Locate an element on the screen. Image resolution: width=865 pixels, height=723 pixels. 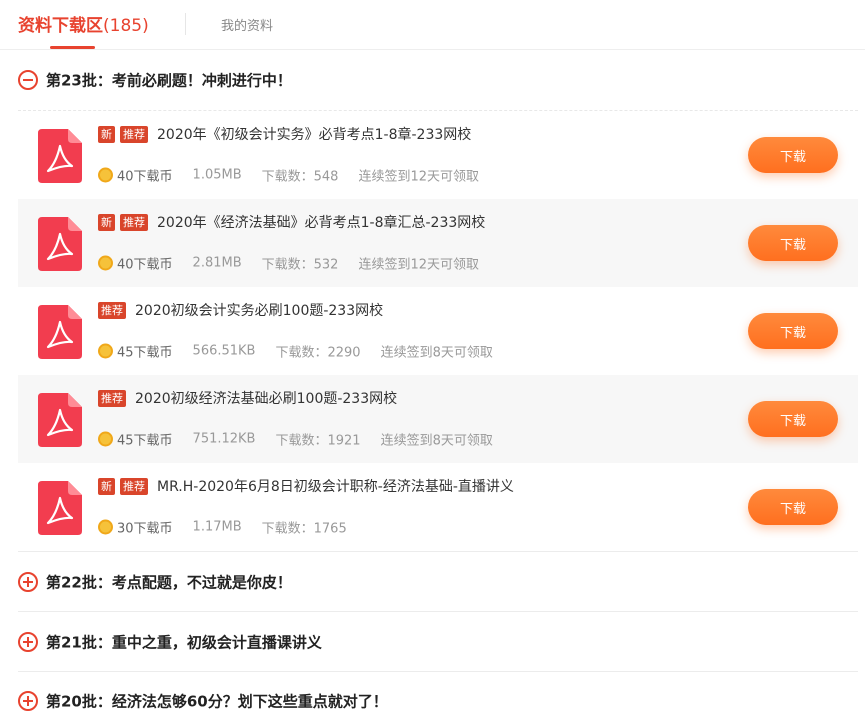
batch-header-21: 第21批：重中之重，初级会计直播课讲义 is located at coordinates (438, 642).